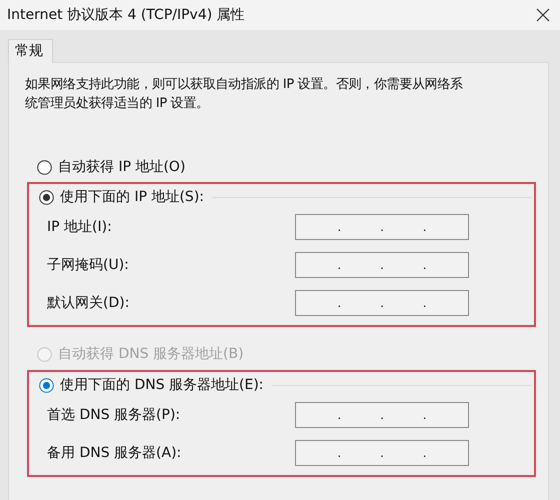  What do you see at coordinates (88, 265) in the screenshot?
I see `field-label: 子网掩码(U):` at bounding box center [88, 265].